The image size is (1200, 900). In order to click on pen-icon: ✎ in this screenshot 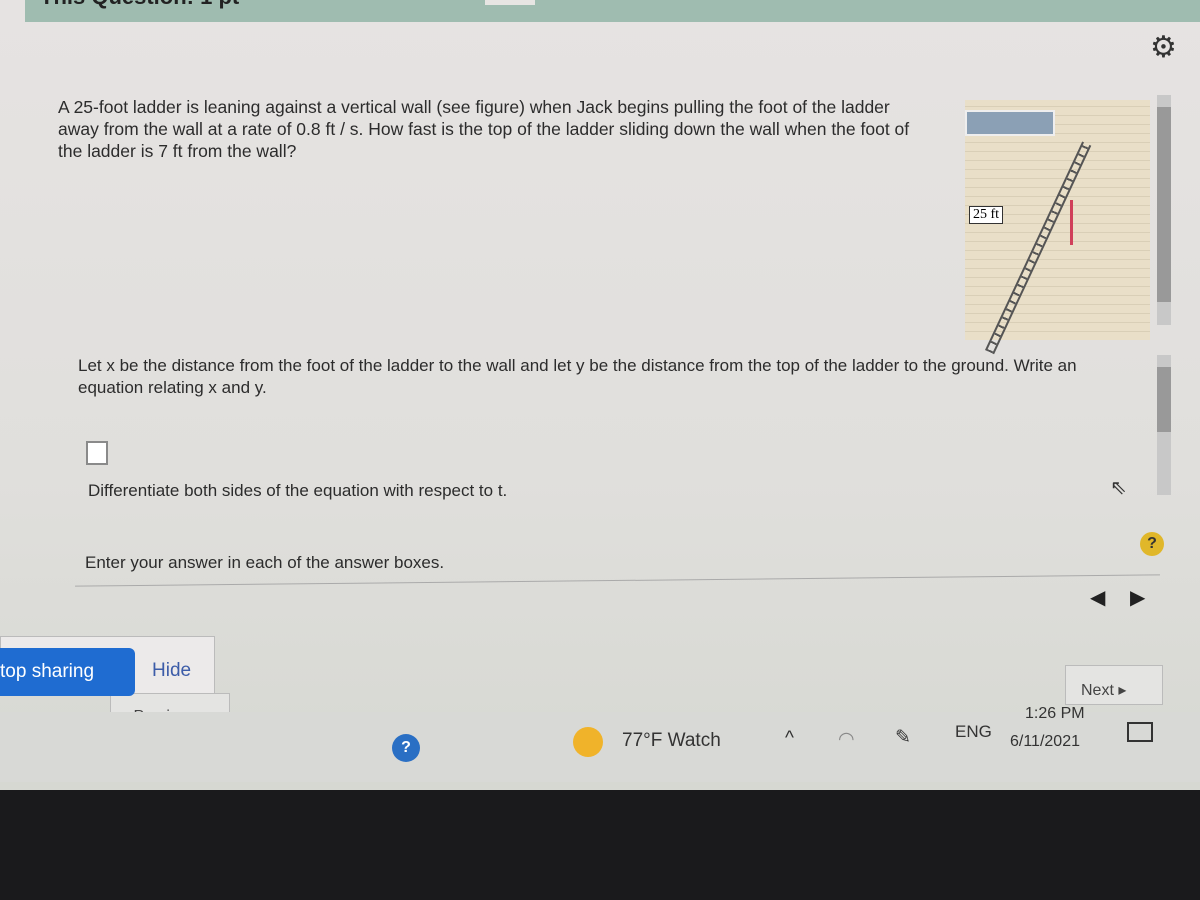, I will do `click(903, 737)`.